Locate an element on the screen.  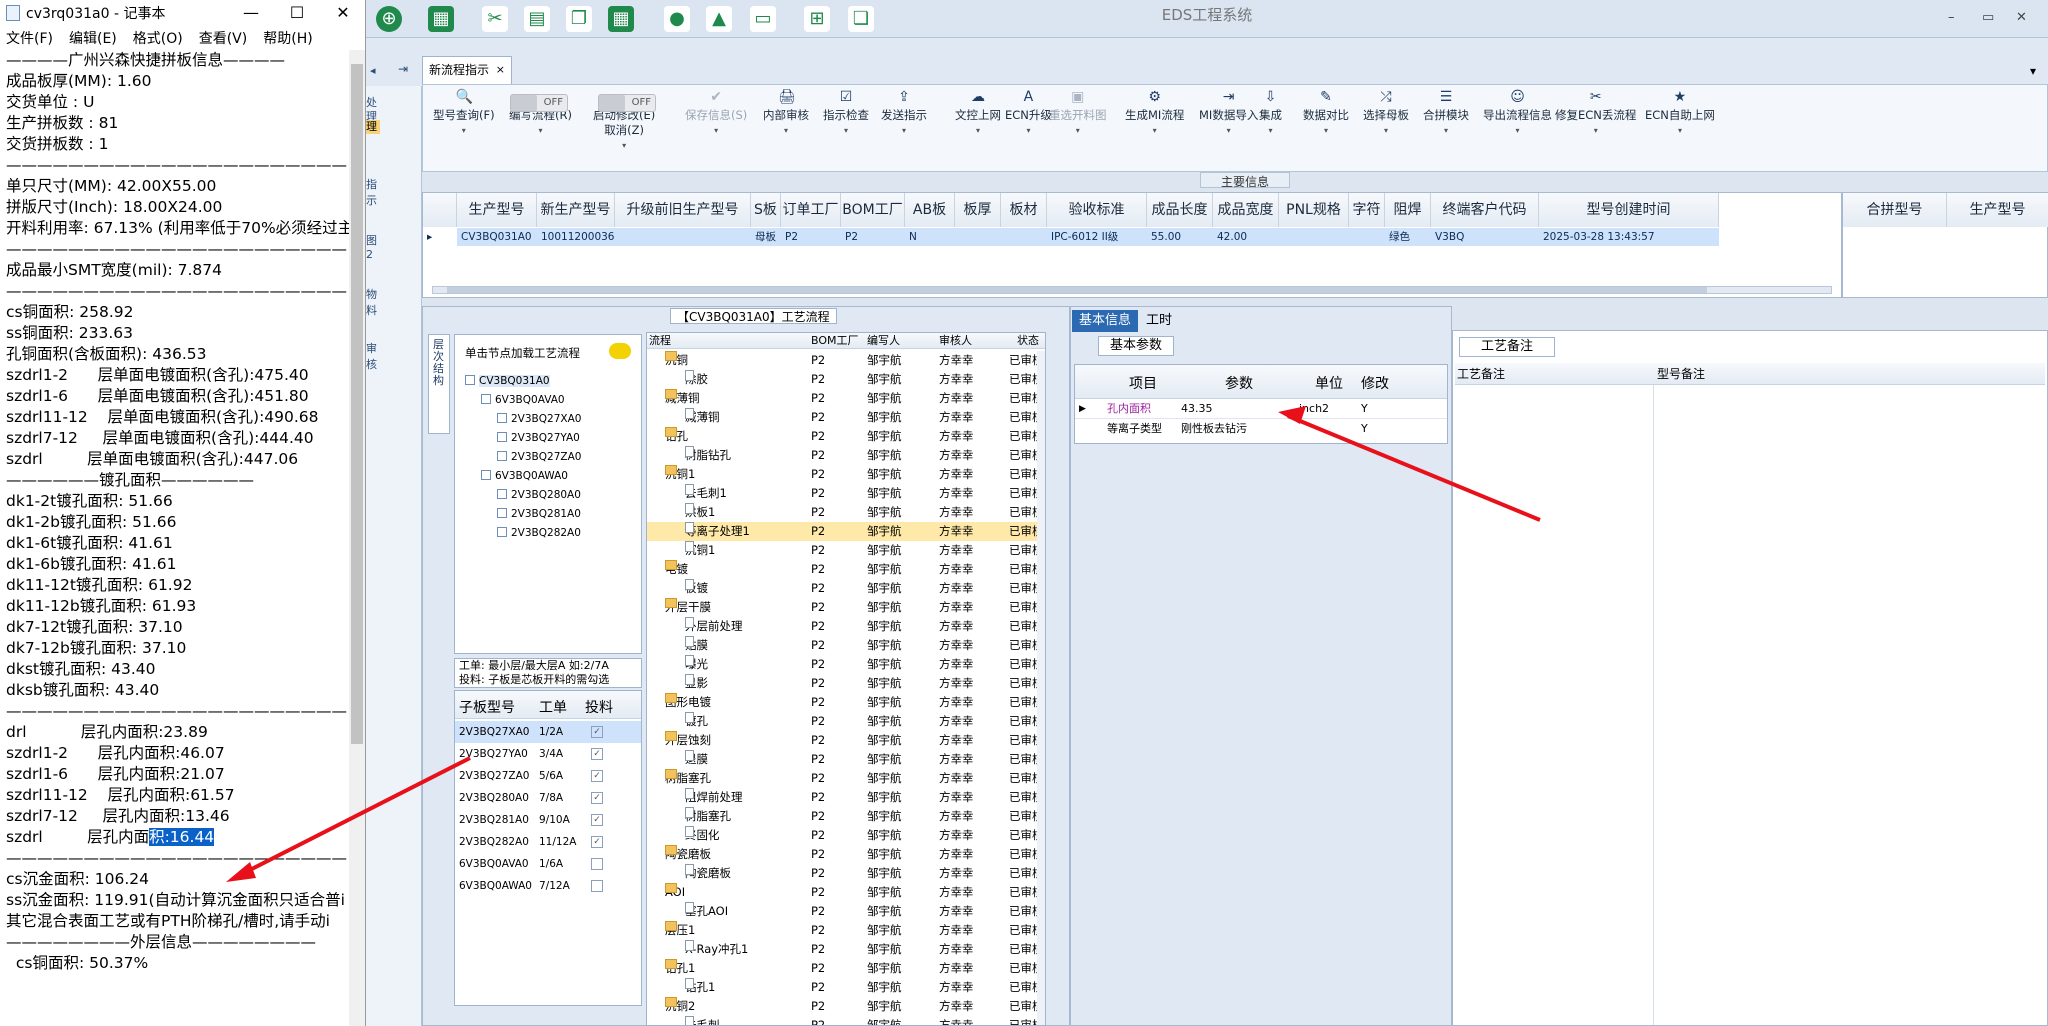
close-button: ✕ is located at coordinates (343, 13).